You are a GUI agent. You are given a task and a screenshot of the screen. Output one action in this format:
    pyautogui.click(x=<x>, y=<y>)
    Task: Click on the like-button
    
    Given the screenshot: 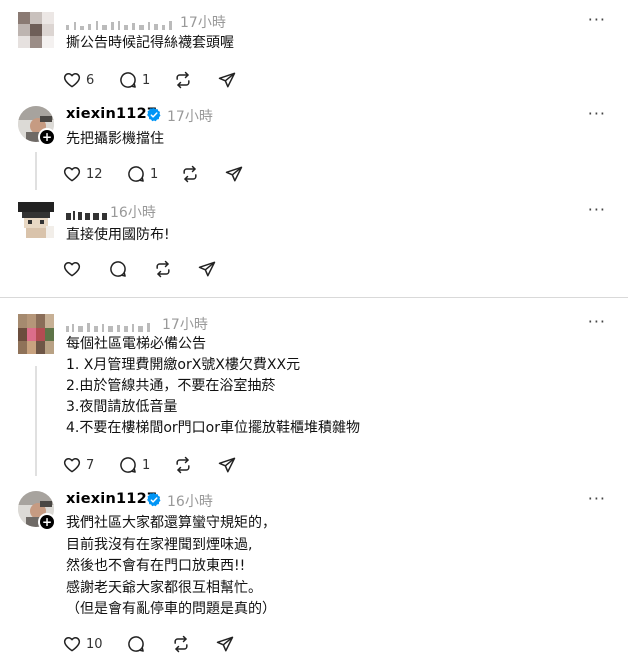 What is the action you would take?
    pyautogui.click(x=74, y=269)
    